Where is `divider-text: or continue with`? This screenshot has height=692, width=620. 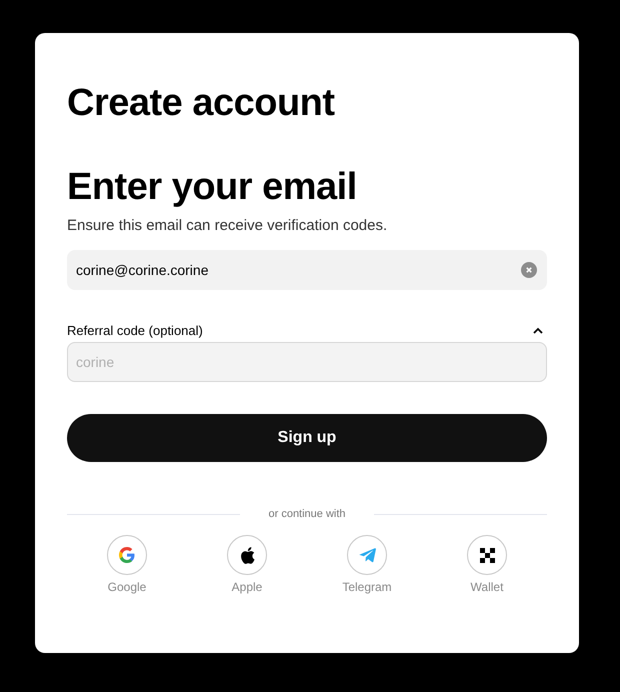 divider-text: or continue with is located at coordinates (307, 514).